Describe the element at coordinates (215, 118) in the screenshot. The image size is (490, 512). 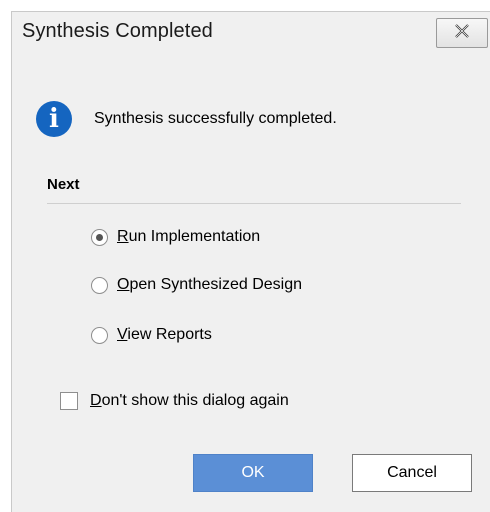
I see `info-message: Synthesis successfully completed.` at that location.